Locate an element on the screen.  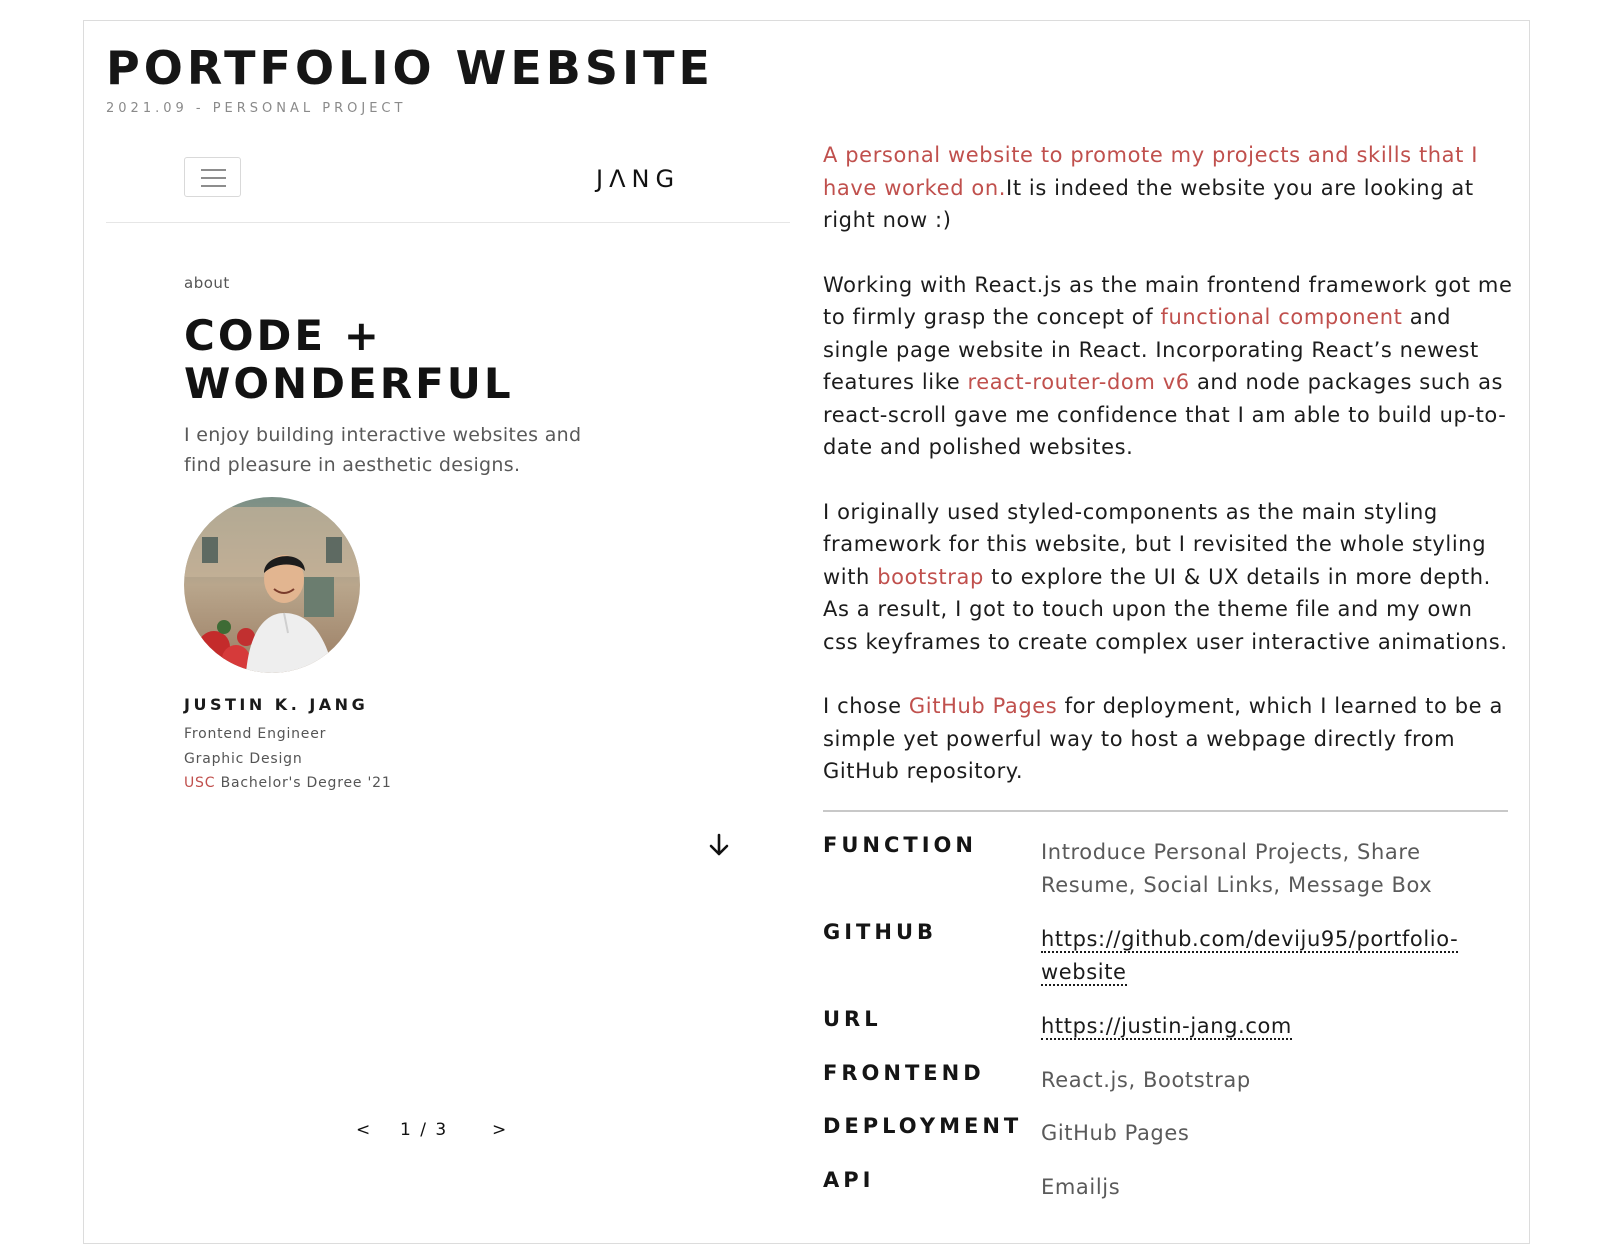
prev-page-button: < is located at coordinates (364, 1130).